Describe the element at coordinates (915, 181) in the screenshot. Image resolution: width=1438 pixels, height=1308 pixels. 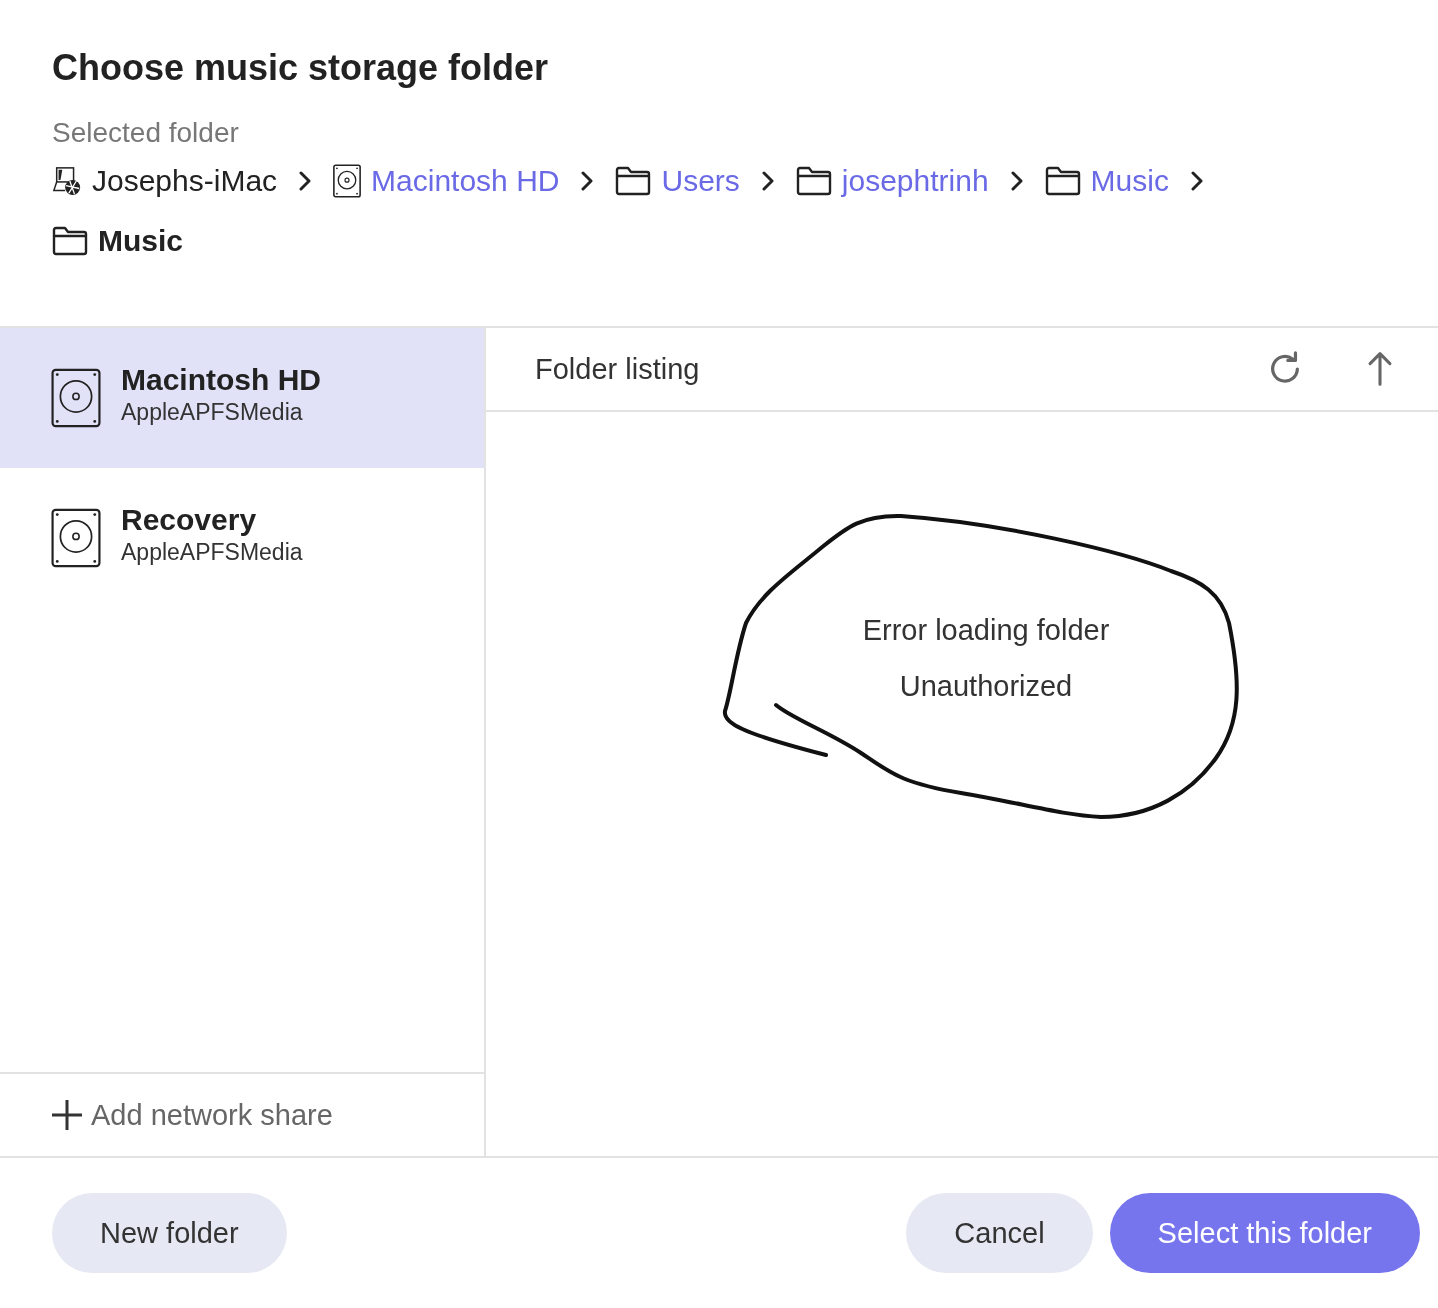
I see `breadcrumb-link: josephtrinh` at that location.